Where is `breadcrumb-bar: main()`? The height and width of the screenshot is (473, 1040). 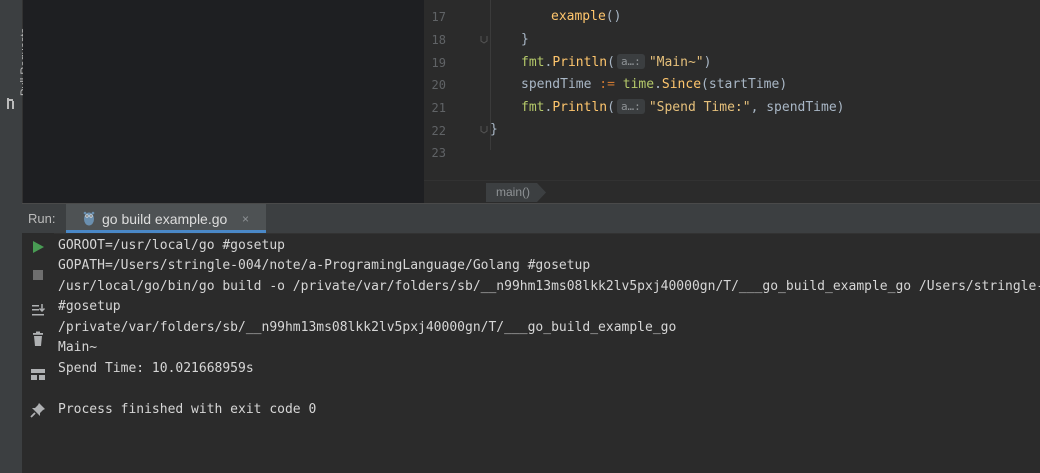 breadcrumb-bar: main() is located at coordinates (732, 192).